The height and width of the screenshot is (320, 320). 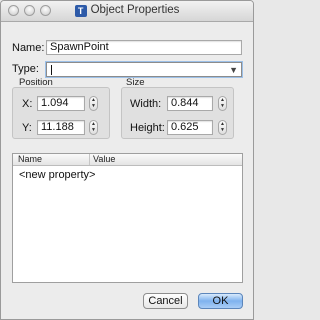 I want to click on width-input: 0.844, so click(x=190, y=103).